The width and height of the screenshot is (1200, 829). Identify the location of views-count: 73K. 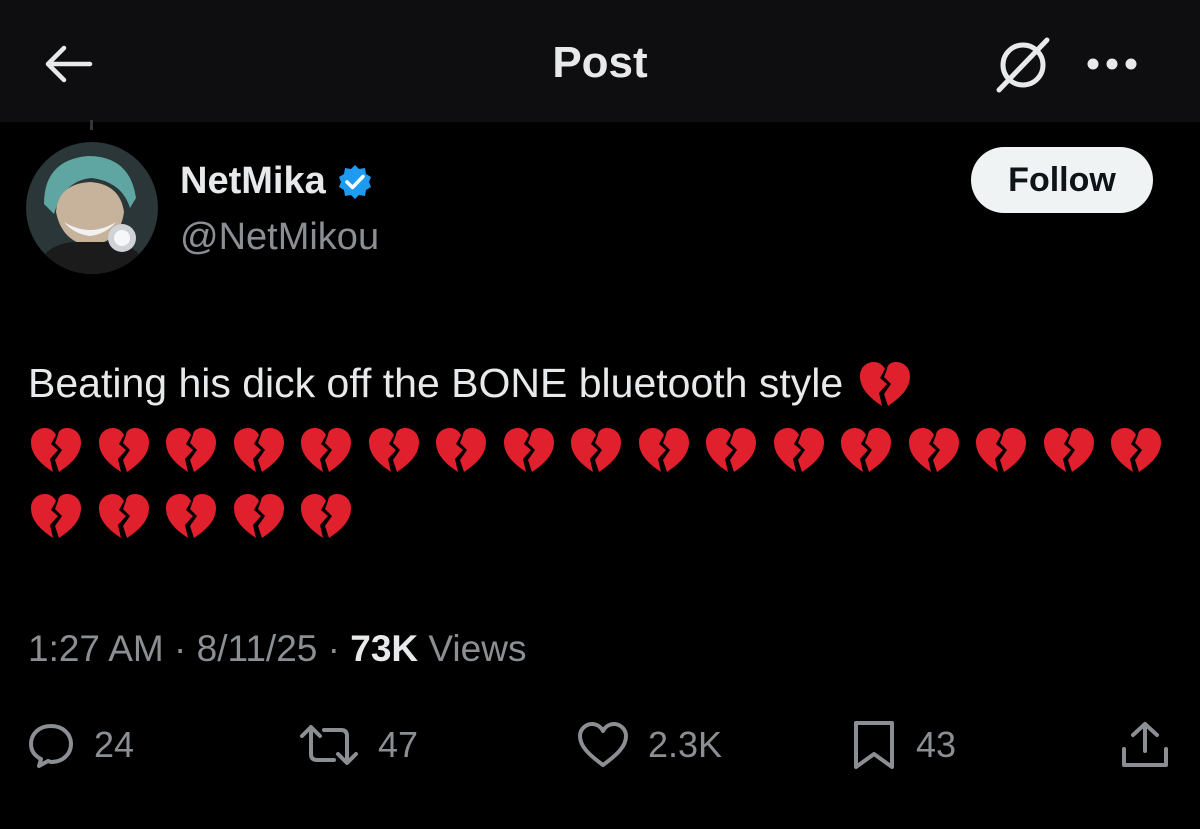
(384, 648).